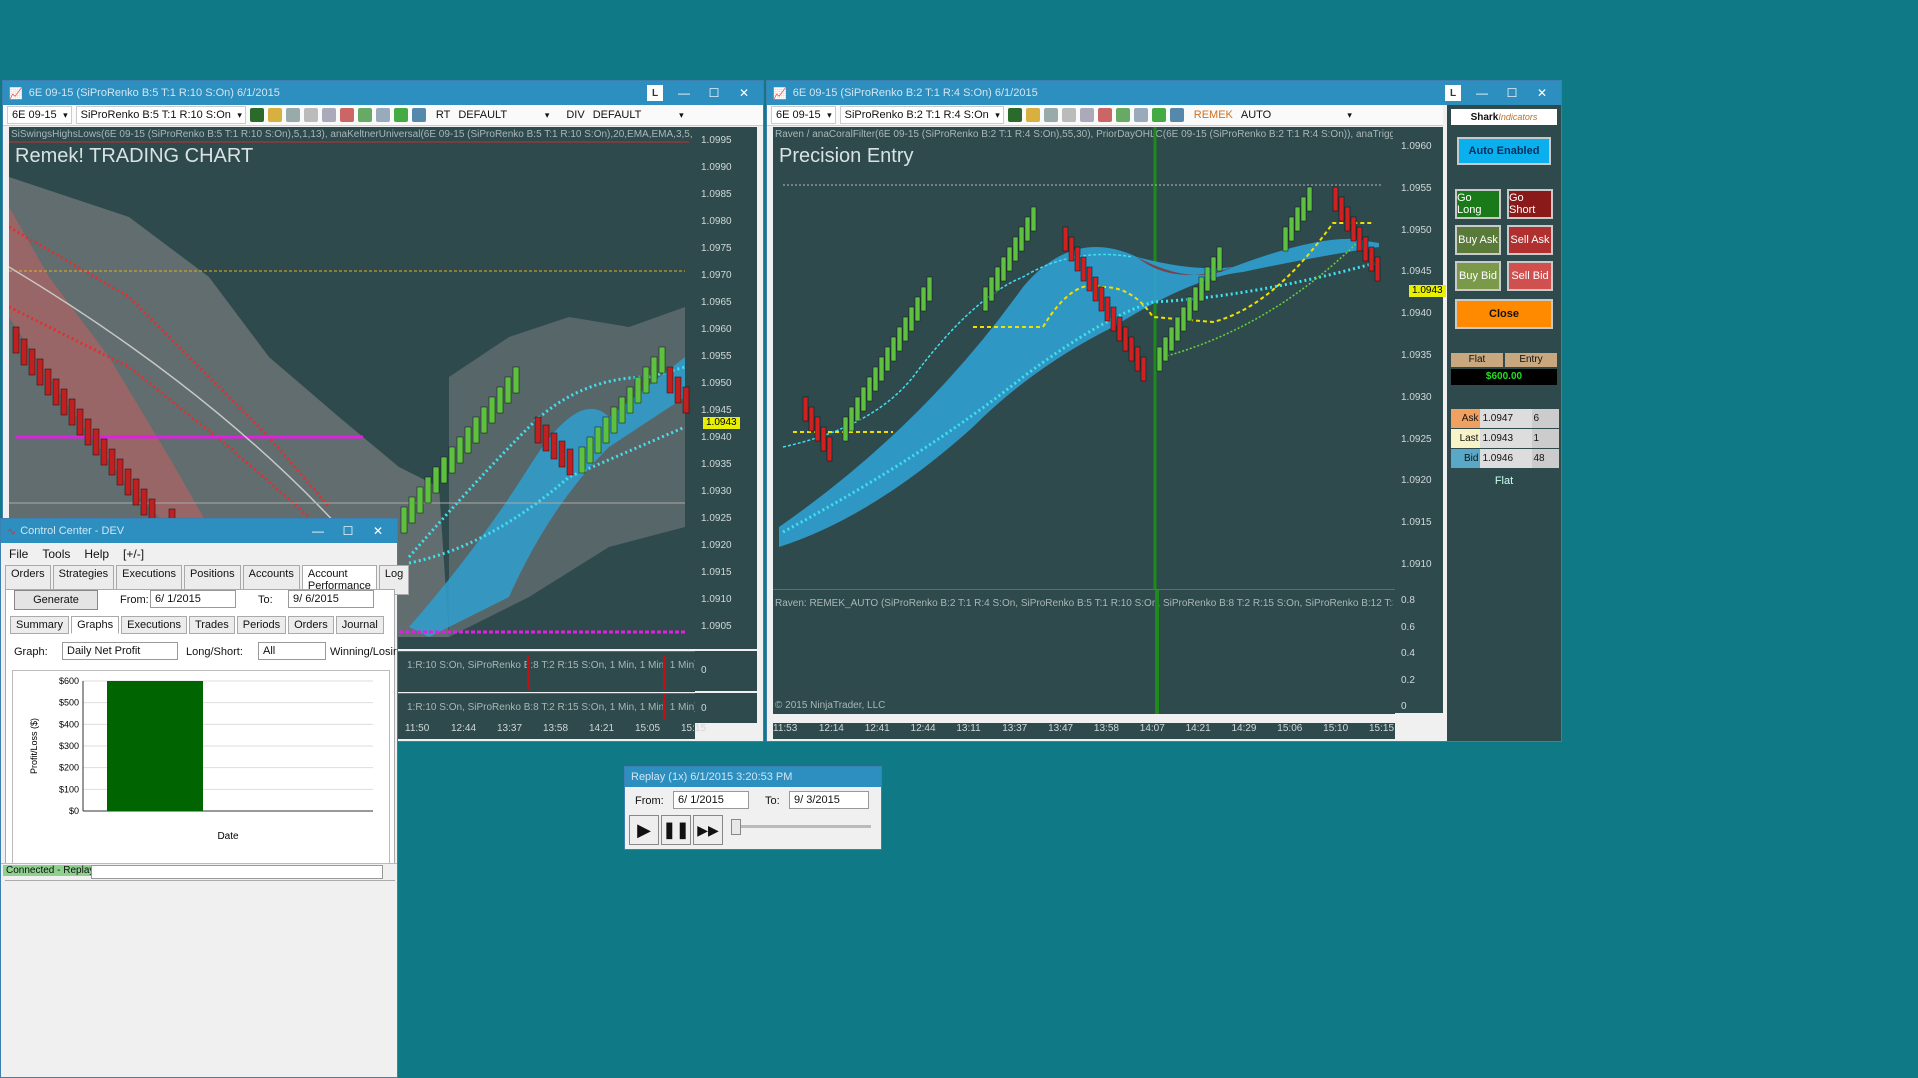 Image resolution: width=1918 pixels, height=1078 pixels. I want to click on auto-enabled-button: Auto Enabled, so click(1504, 151).